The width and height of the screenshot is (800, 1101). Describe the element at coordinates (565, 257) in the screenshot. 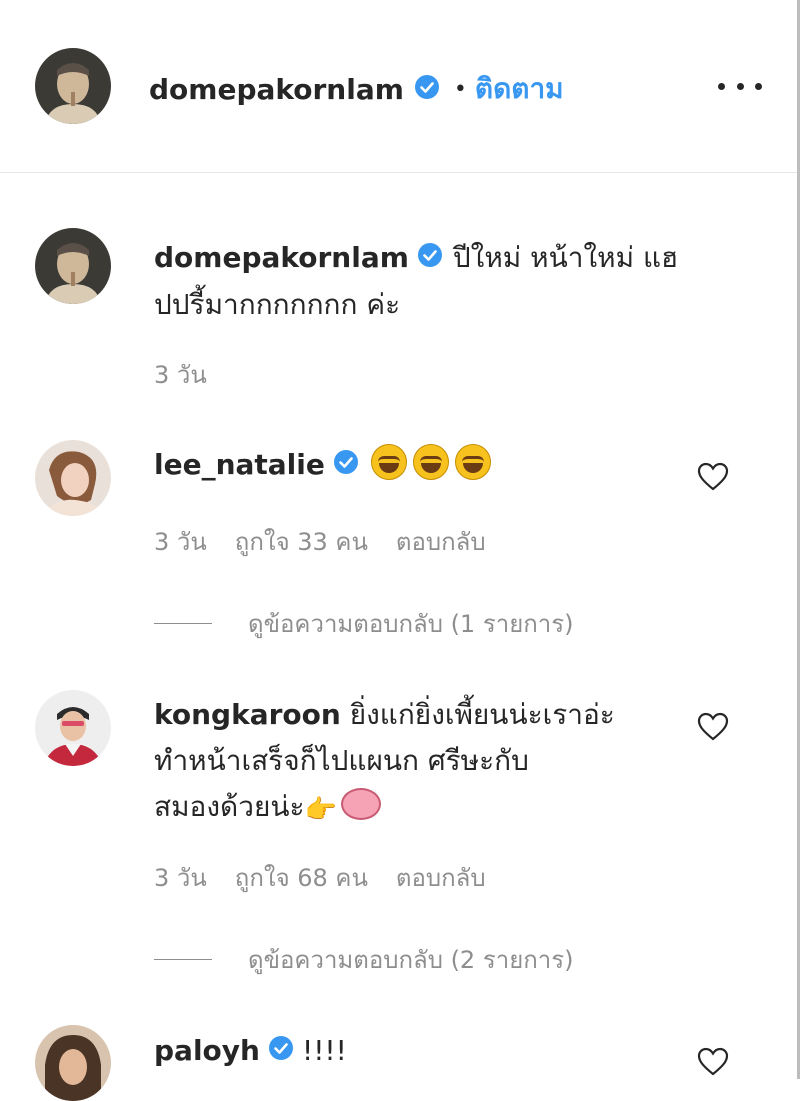

I see `caption-text-line1: ปีใหม่ หน้าใหม่ แฮ` at that location.